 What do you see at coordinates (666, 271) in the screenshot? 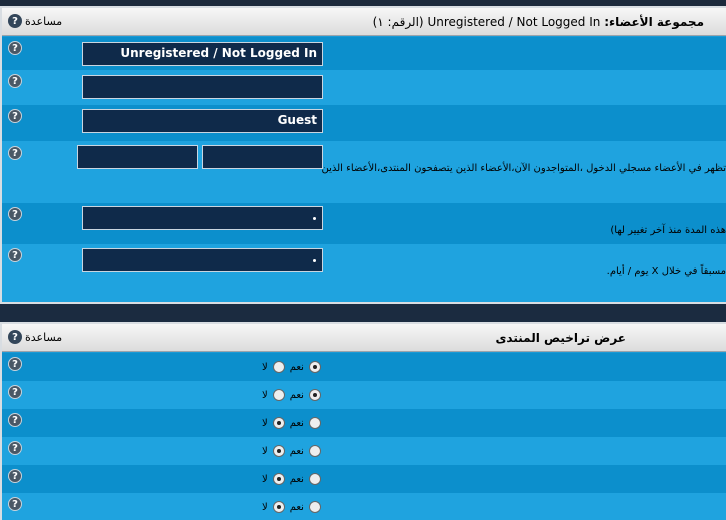
I see `days-description: مسبقاً في خلال X يوم / أيام.` at bounding box center [666, 271].